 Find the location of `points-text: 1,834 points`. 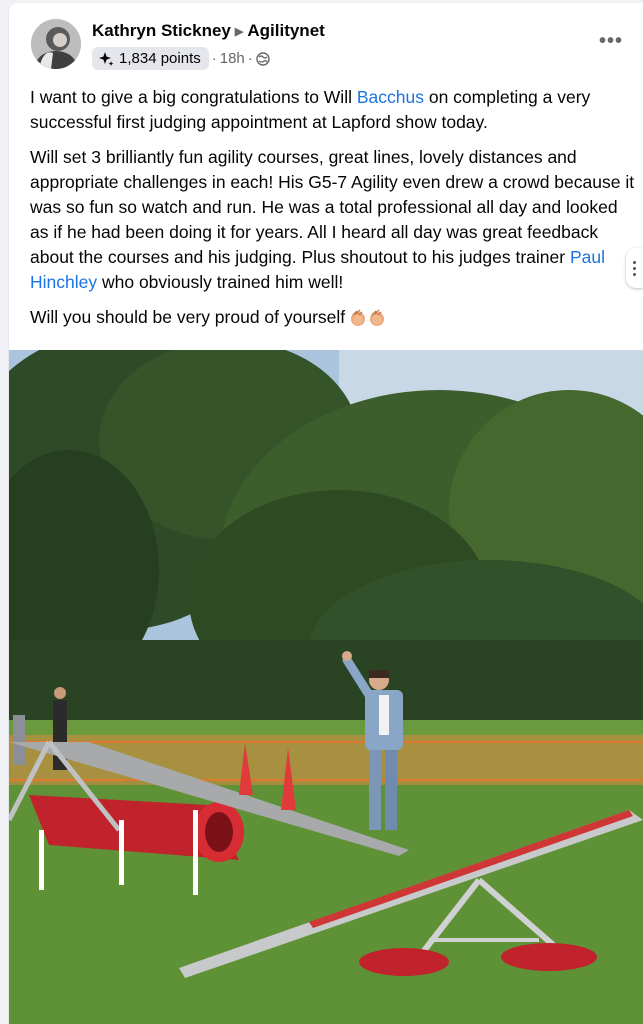

points-text: 1,834 points is located at coordinates (160, 58).